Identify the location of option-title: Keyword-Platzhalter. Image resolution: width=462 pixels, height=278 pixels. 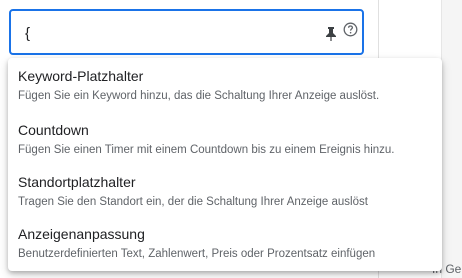
(81, 76).